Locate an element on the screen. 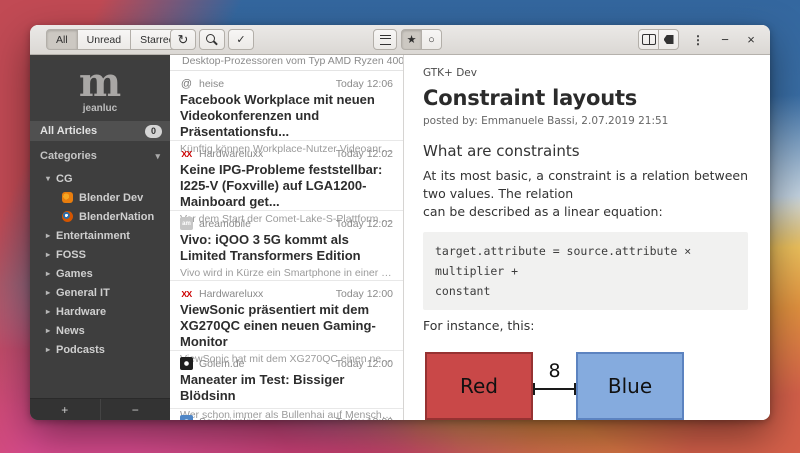 Image resolution: width=800 pixels, height=453 pixels. star-icon: ★ is located at coordinates (411, 40).